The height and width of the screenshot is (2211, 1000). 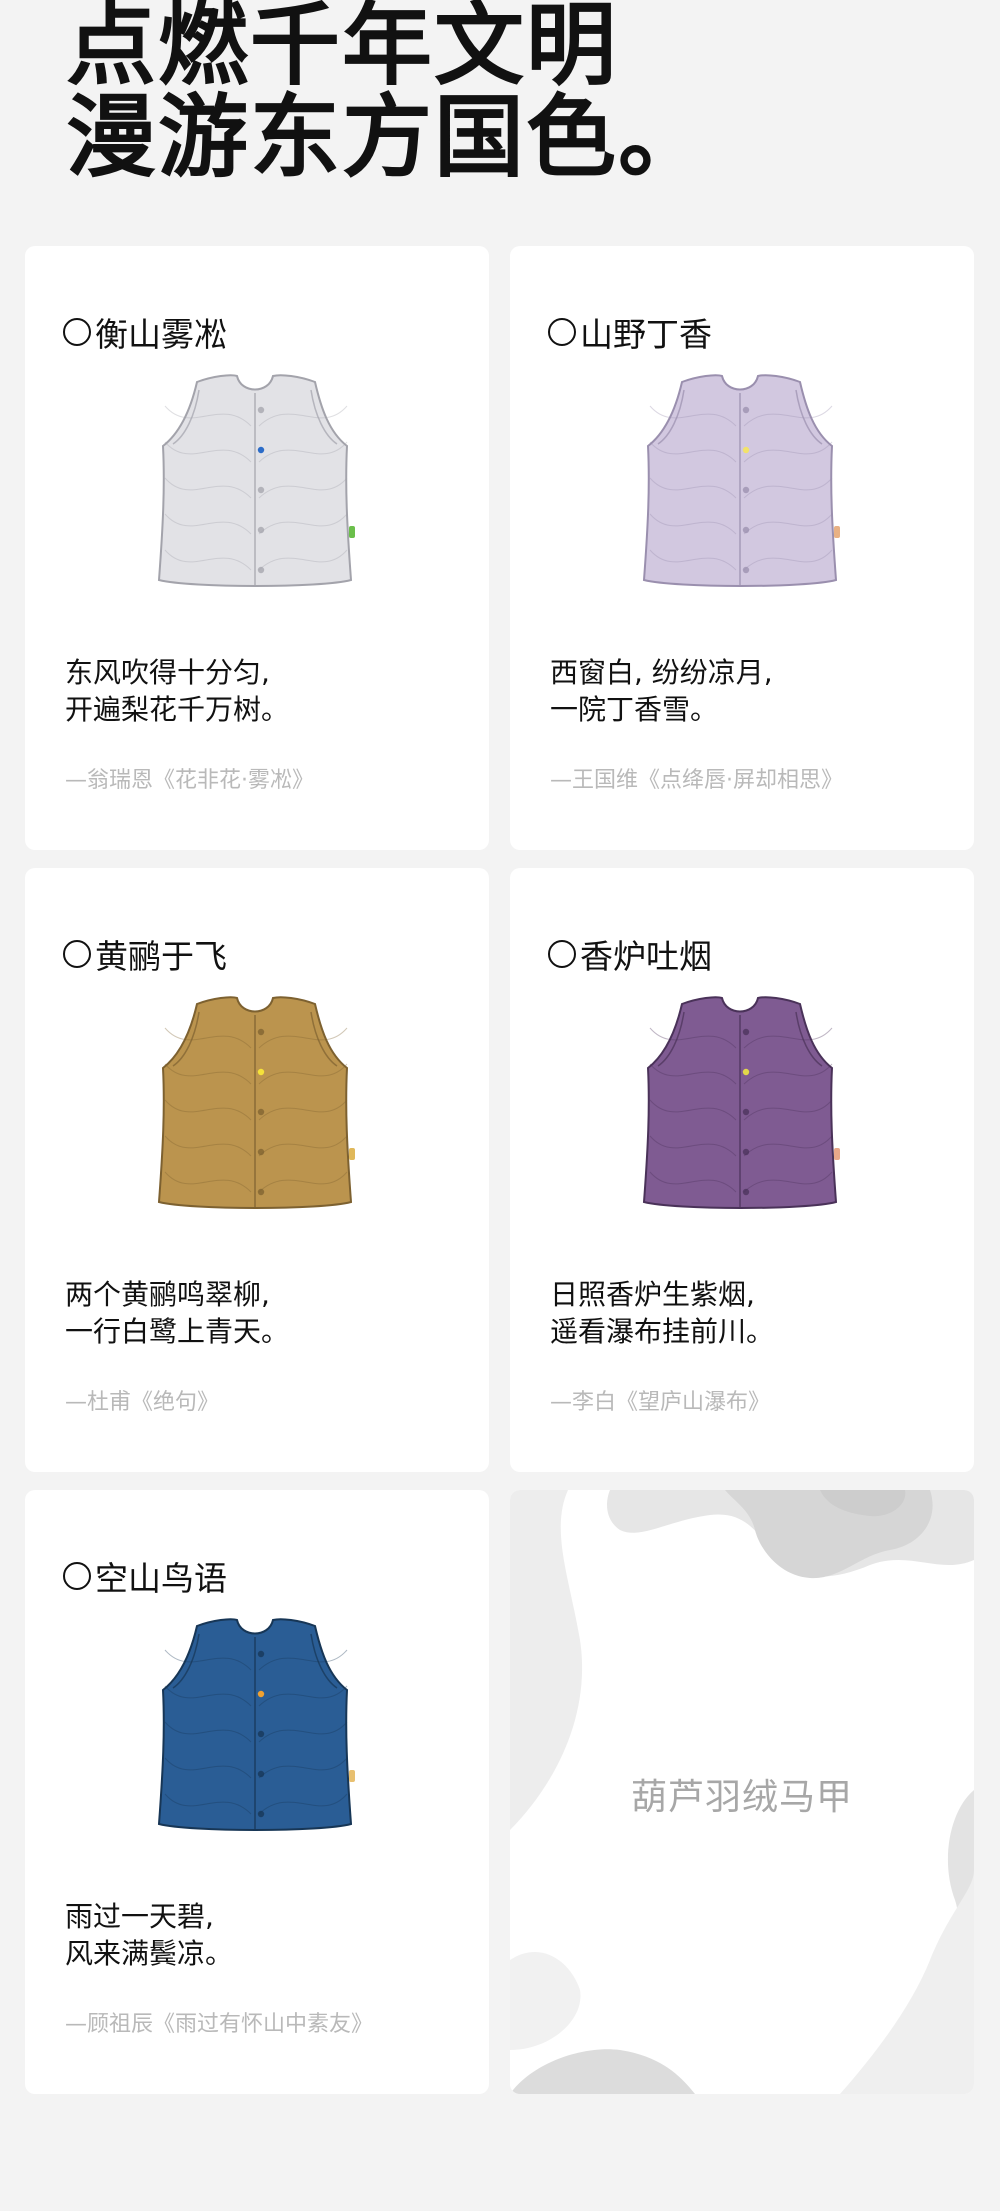 I want to click on card-title: 空山鸟语, so click(x=145, y=1576).